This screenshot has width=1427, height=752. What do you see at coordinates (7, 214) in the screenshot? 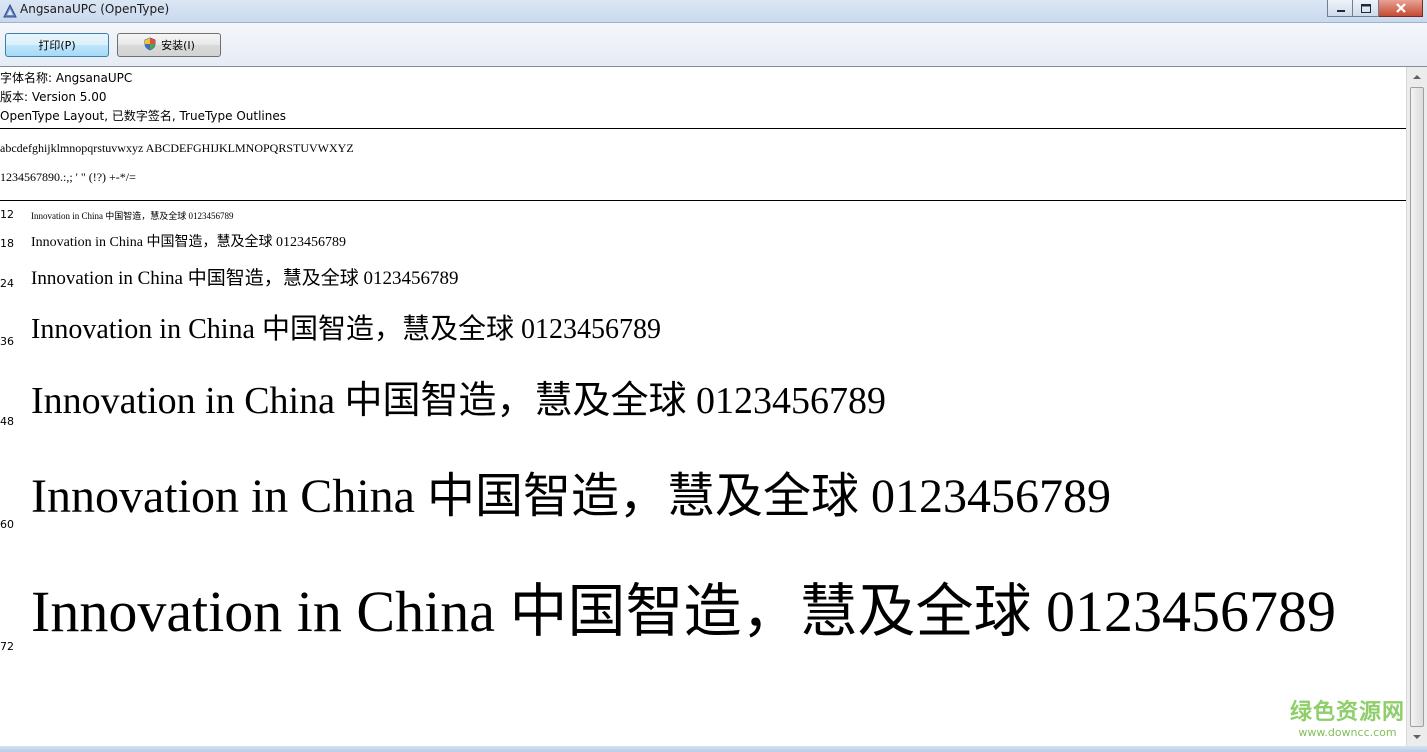
I see `size-label: 12` at bounding box center [7, 214].